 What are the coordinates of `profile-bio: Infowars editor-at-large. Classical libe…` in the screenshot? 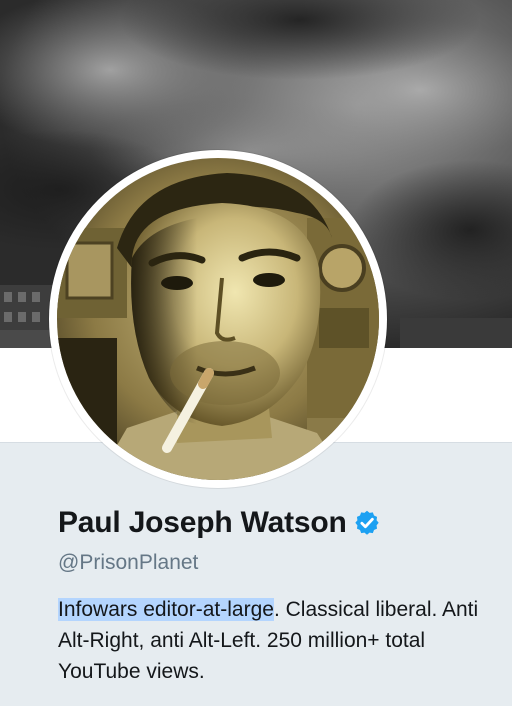 It's located at (280, 640).